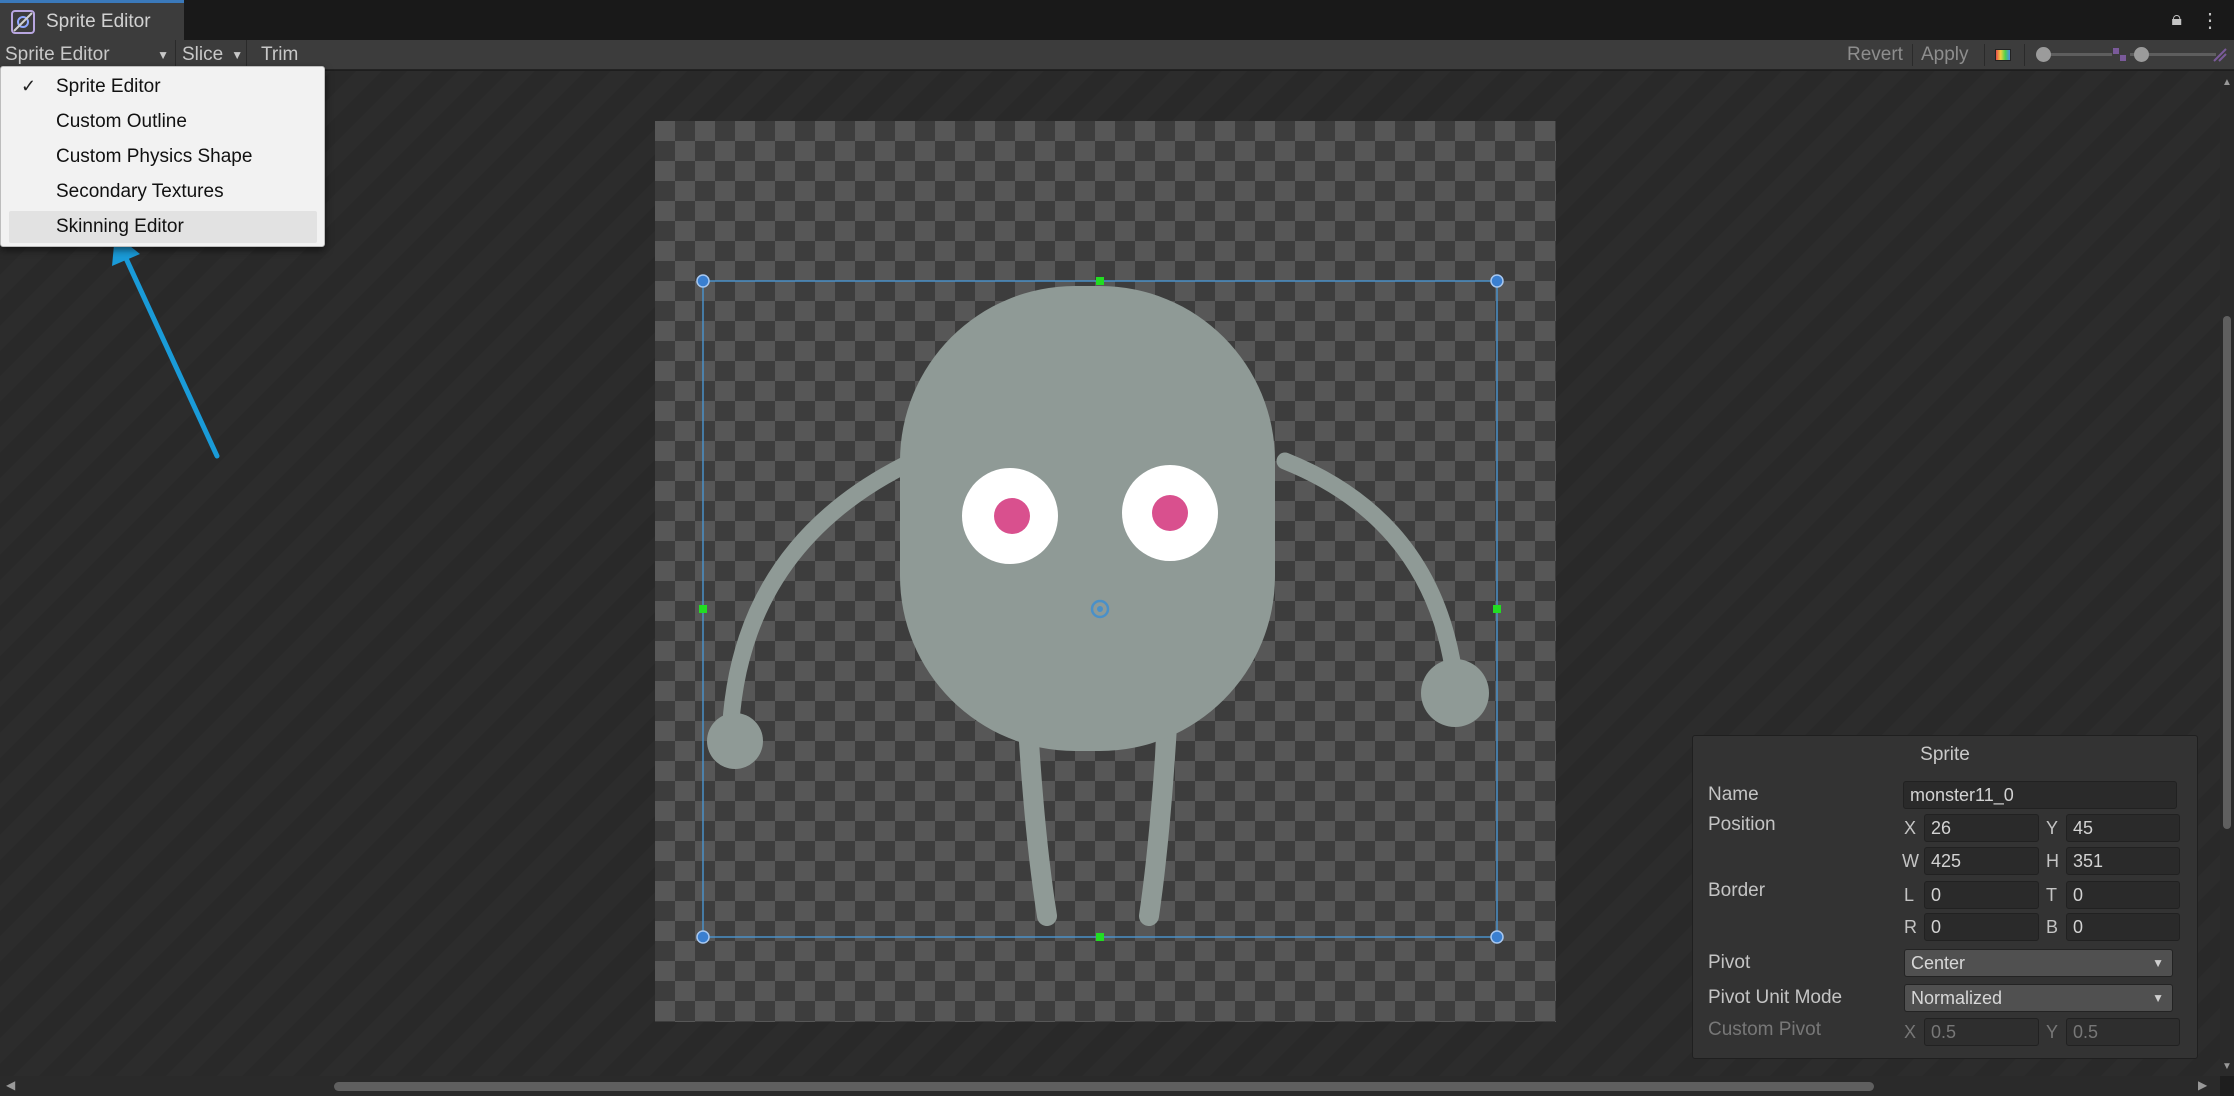  I want to click on horizontal-scrollbar: ◀ ▶, so click(1110, 1086).